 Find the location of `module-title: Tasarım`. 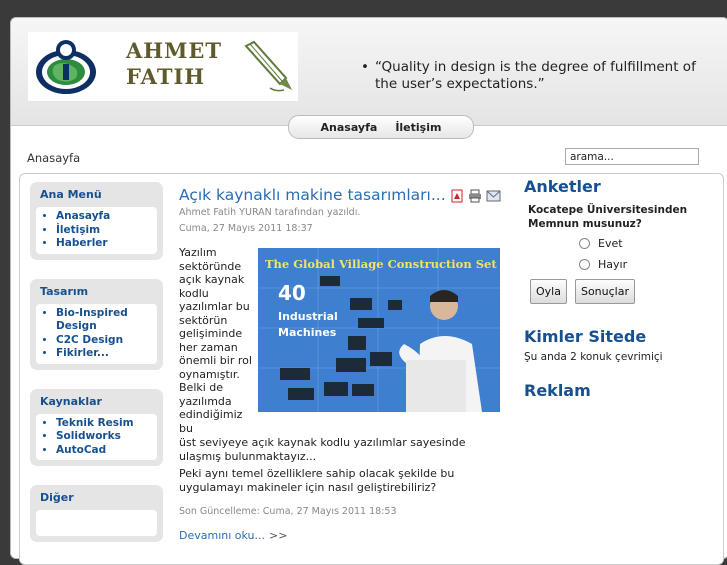

module-title: Tasarım is located at coordinates (64, 291).